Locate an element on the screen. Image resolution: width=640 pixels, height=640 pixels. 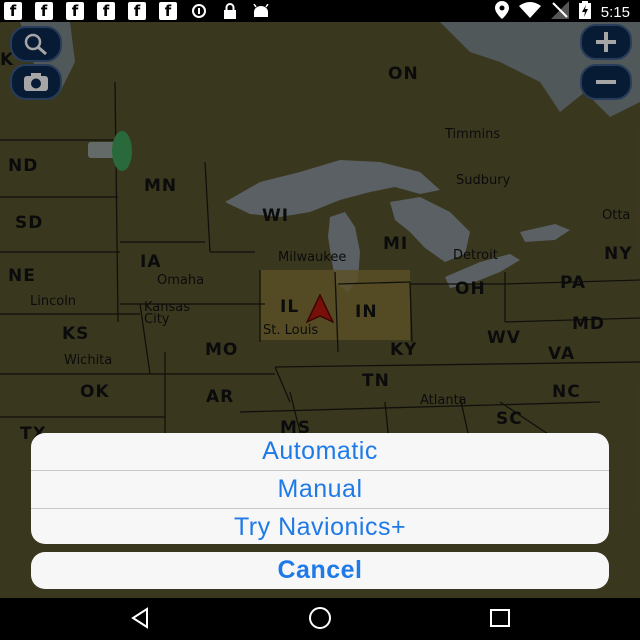
recents-icon is located at coordinates (500, 618).